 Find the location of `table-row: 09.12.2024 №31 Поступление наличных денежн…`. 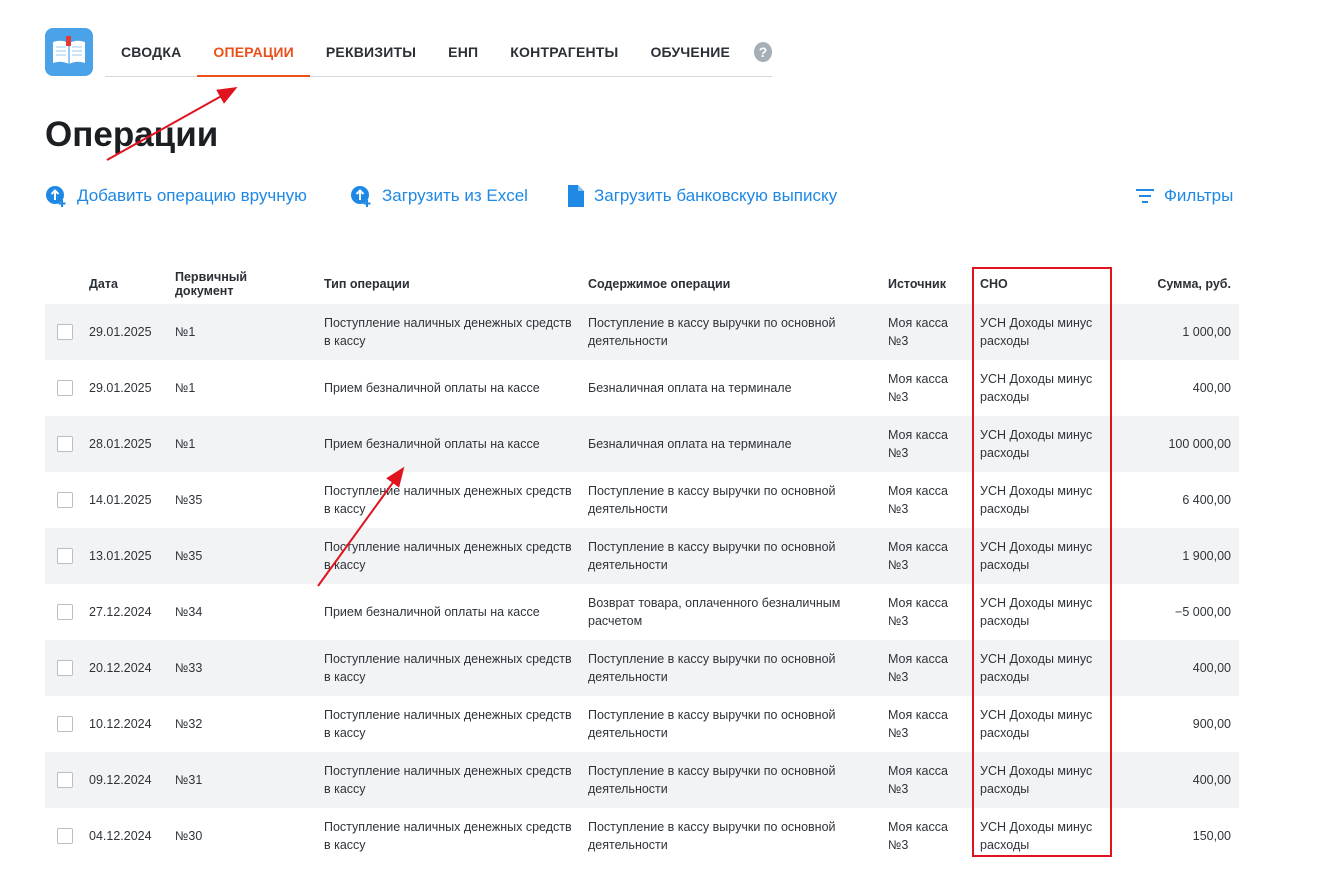

table-row: 09.12.2024 №31 Поступление наличных денежн… is located at coordinates (642, 780).